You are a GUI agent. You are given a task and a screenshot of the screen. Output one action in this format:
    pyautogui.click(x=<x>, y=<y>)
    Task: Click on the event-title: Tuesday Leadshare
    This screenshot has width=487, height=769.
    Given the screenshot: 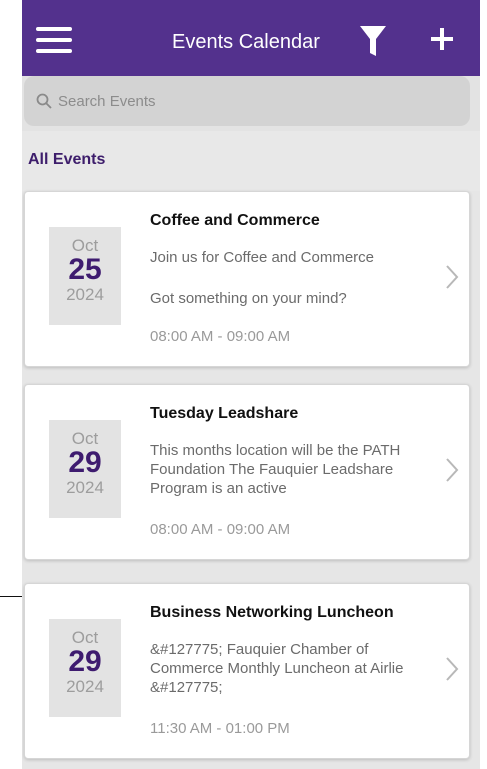 What is the action you would take?
    pyautogui.click(x=224, y=413)
    